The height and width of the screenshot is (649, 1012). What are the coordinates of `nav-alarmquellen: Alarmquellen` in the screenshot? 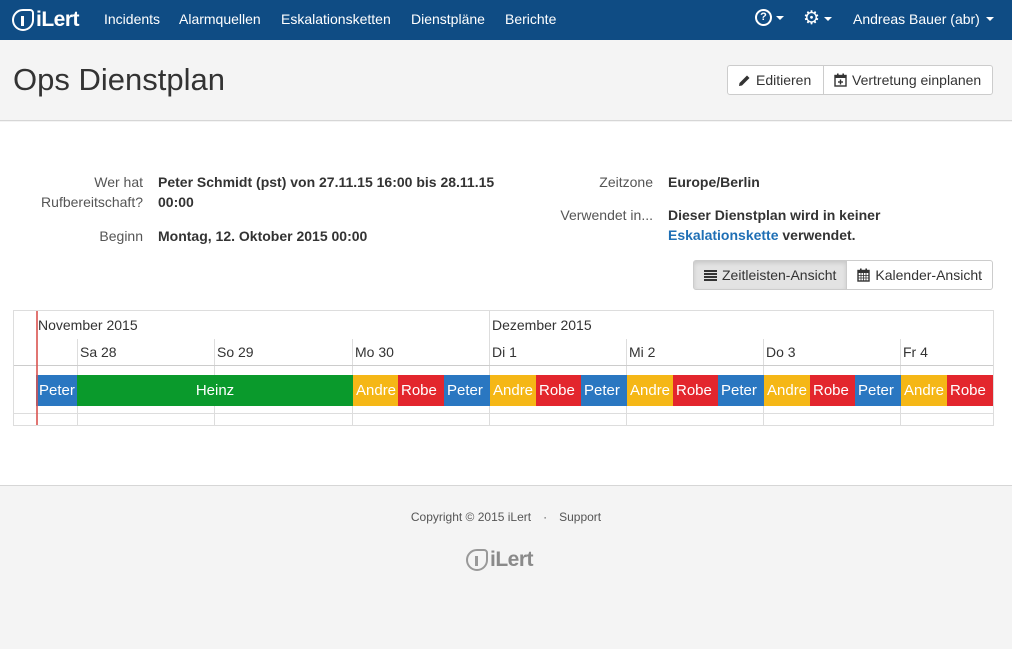 It's located at (220, 19).